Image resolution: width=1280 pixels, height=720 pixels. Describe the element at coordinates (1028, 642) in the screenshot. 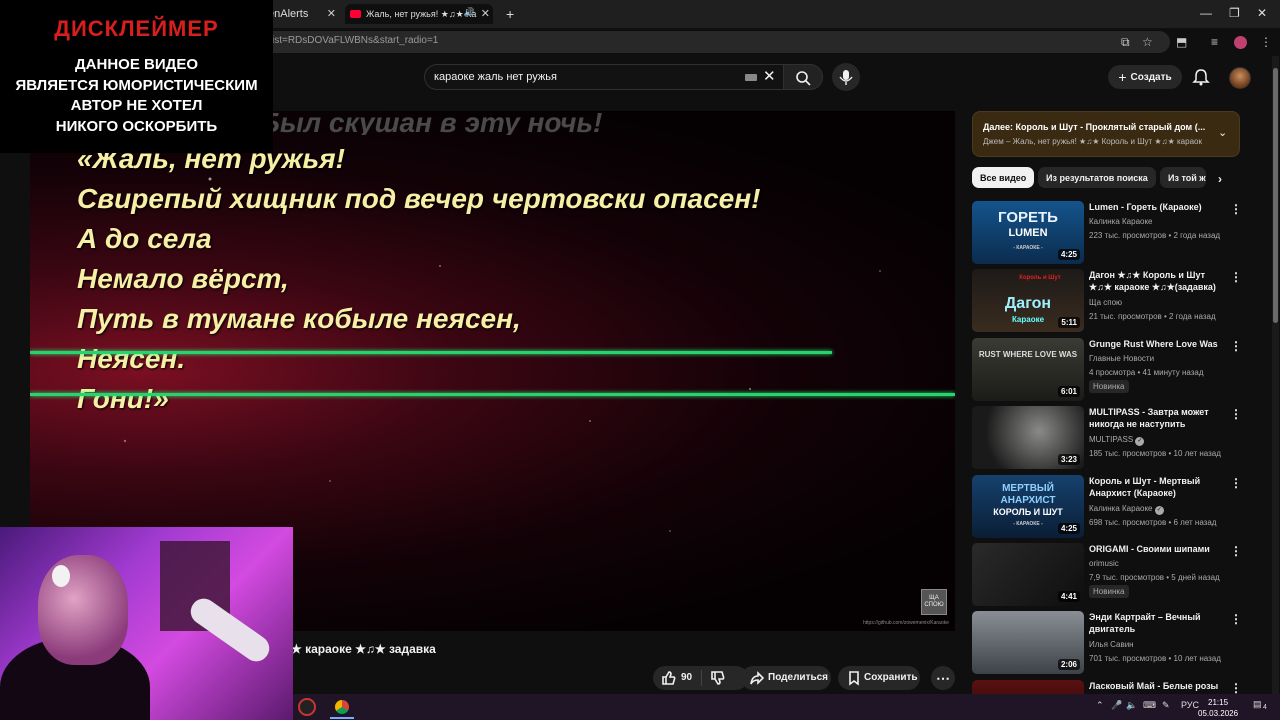

I see `thumbnail: 2:06` at that location.